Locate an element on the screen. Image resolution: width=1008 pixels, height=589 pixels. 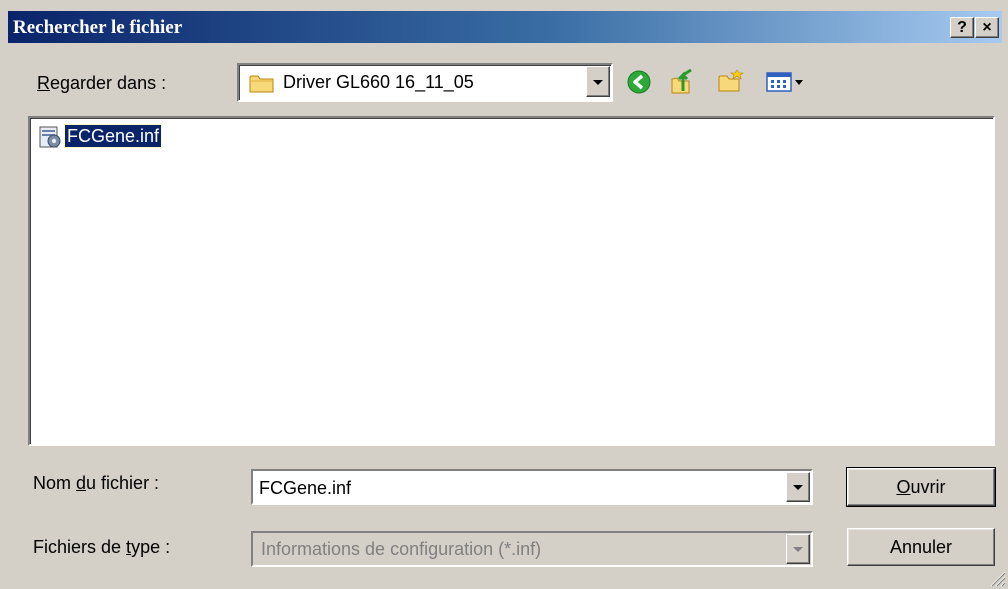
title-bar: Rechercher le fichier ? × is located at coordinates (505, 27).